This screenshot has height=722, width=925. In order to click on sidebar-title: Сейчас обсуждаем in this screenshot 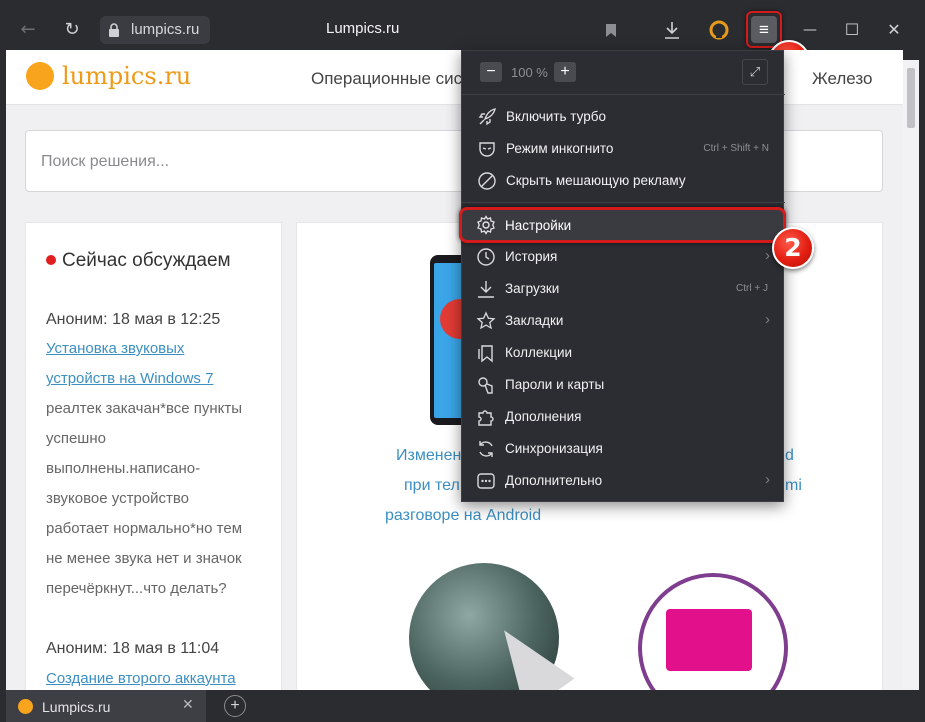, I will do `click(138, 261)`.